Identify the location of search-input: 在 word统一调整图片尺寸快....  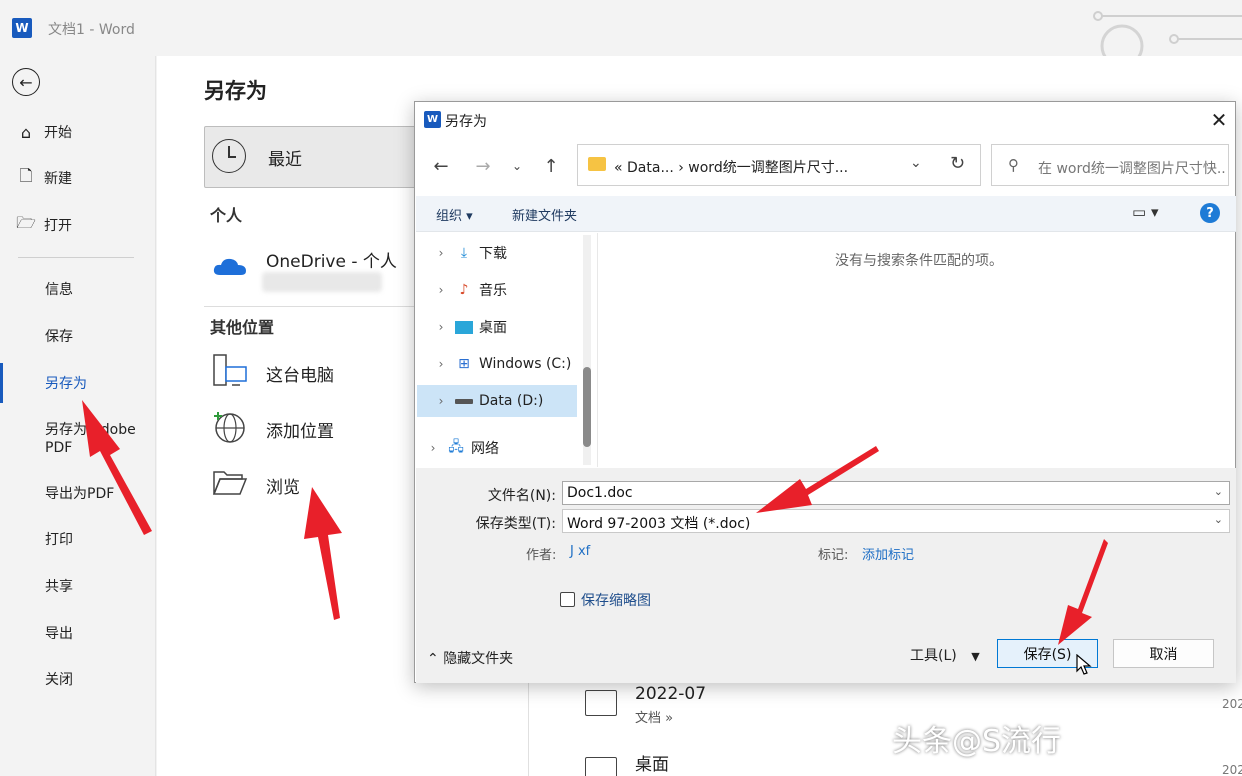
(1132, 168).